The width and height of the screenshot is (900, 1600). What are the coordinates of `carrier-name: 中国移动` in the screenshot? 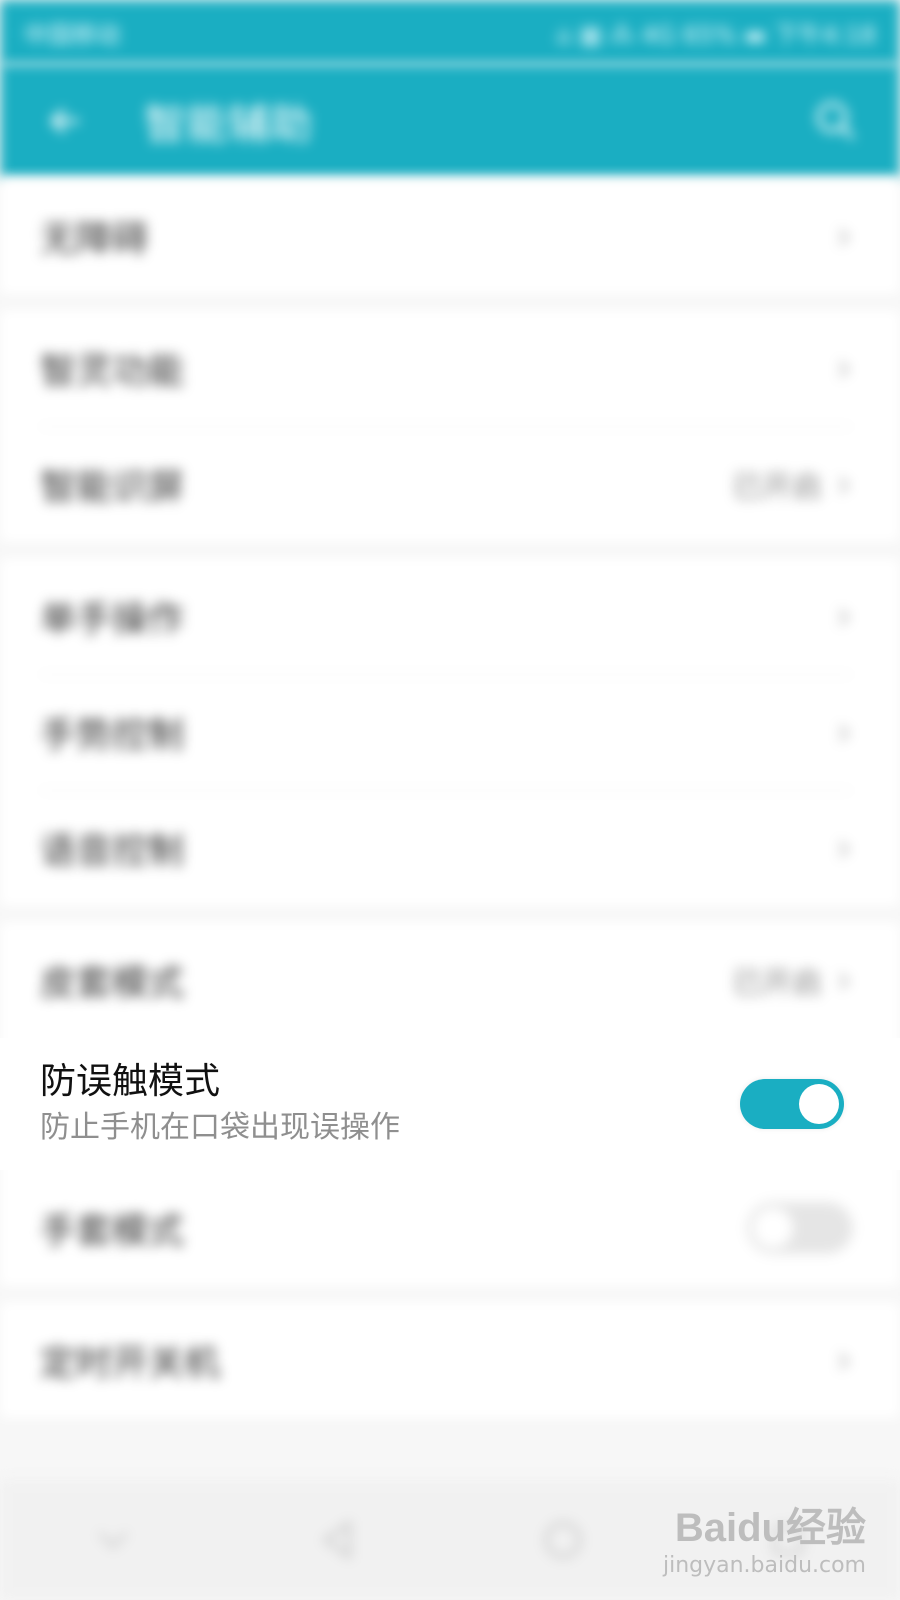 It's located at (72, 34).